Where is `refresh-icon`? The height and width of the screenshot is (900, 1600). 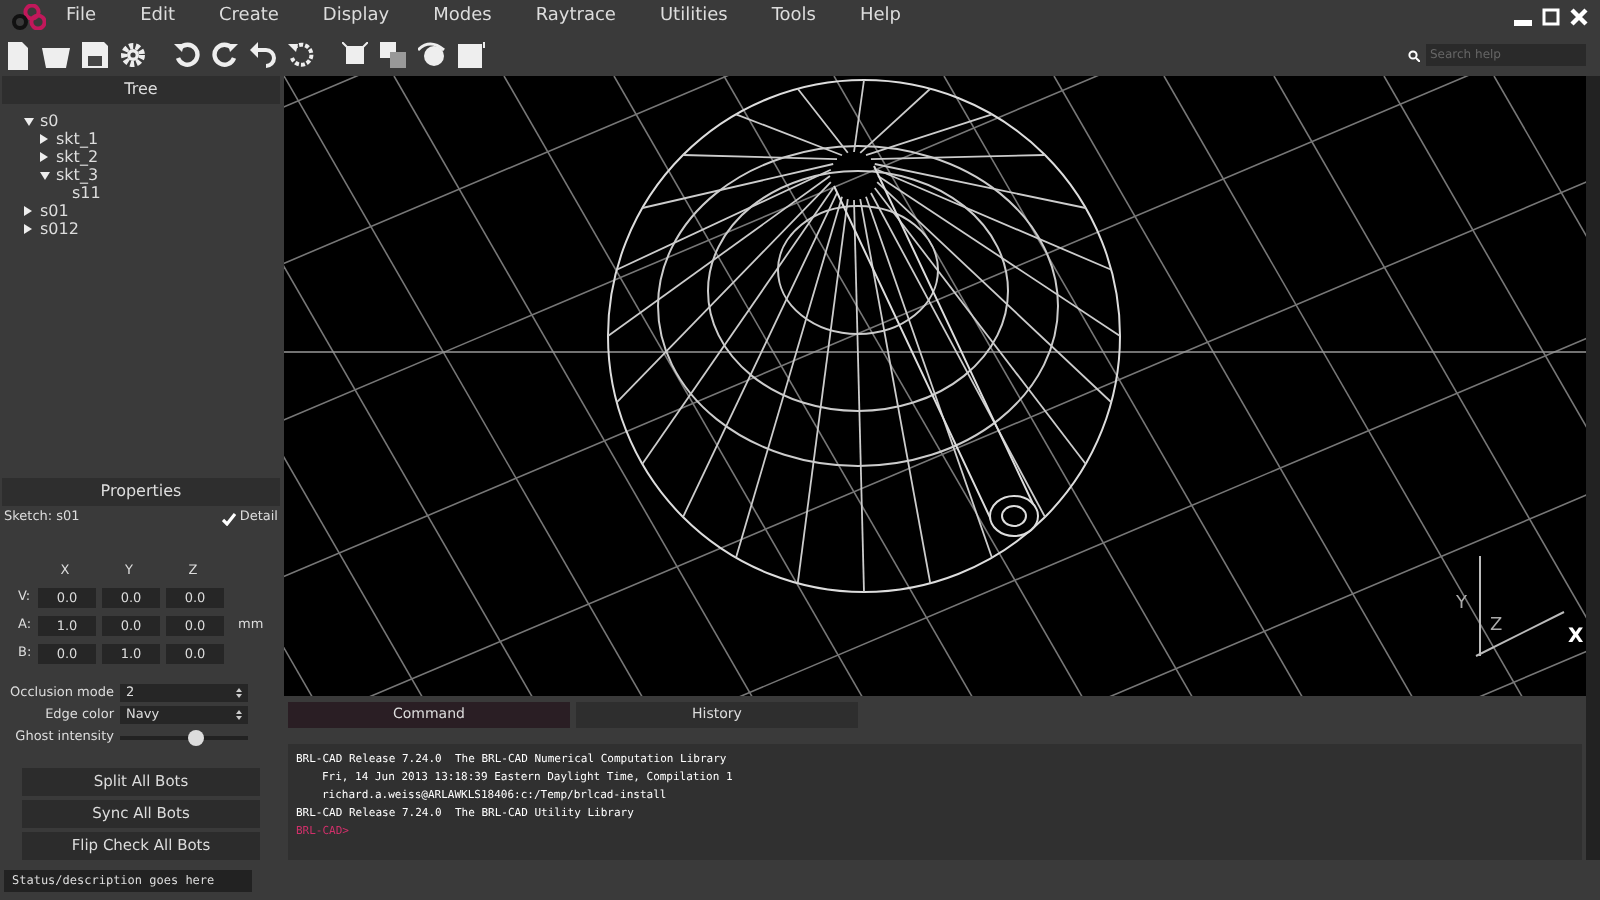 refresh-icon is located at coordinates (301, 55).